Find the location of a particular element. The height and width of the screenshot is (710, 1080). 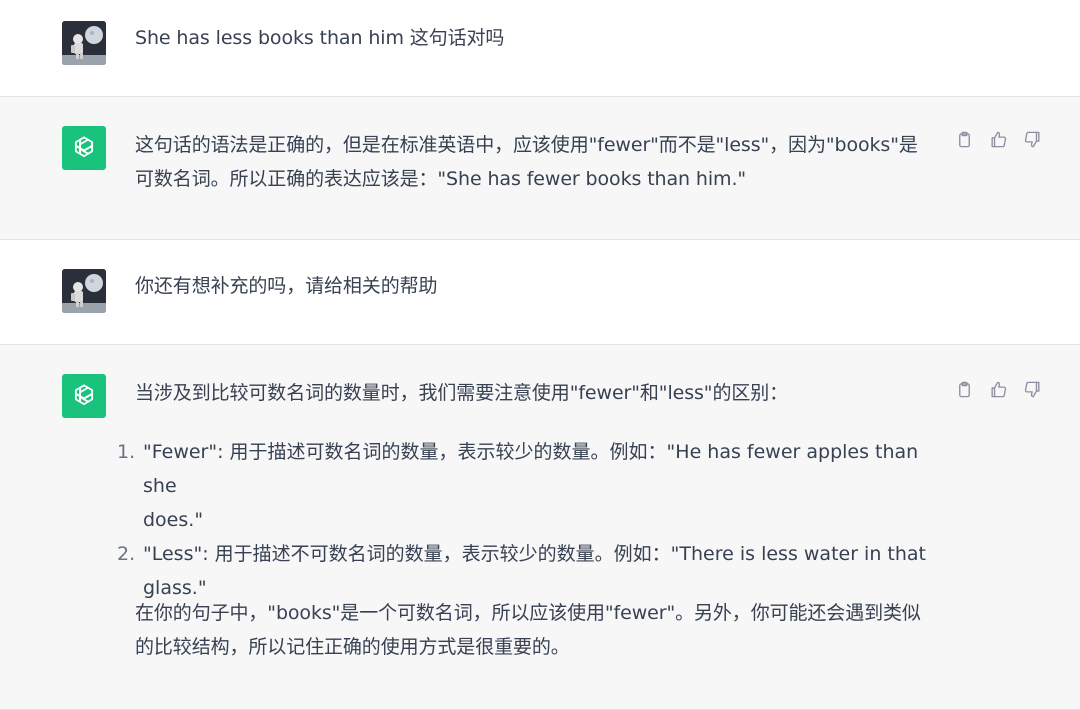

list-item-number: 2. is located at coordinates (126, 554).